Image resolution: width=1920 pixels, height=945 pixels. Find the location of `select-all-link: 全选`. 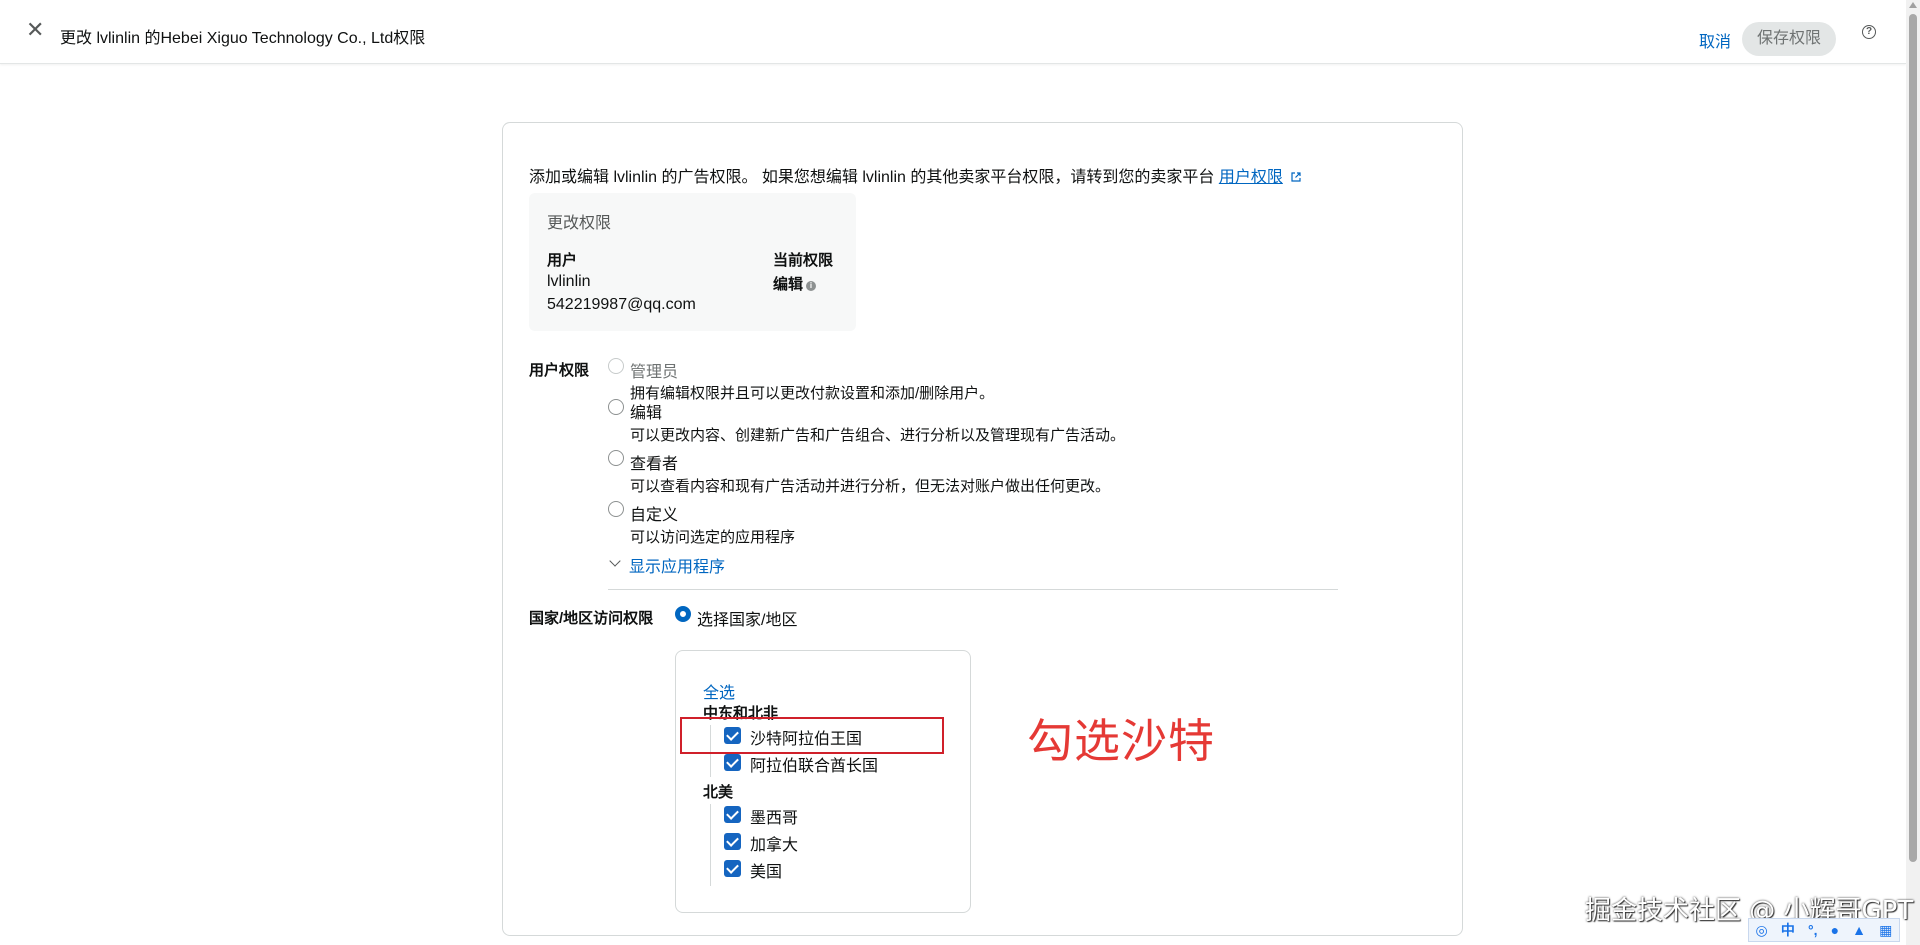

select-all-link: 全选 is located at coordinates (719, 691).